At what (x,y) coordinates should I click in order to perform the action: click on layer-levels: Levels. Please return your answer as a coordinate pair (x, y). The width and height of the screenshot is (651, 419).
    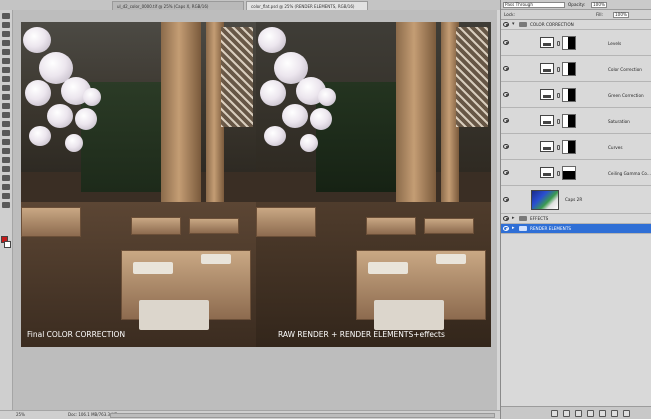
    Looking at the image, I should click on (576, 43).